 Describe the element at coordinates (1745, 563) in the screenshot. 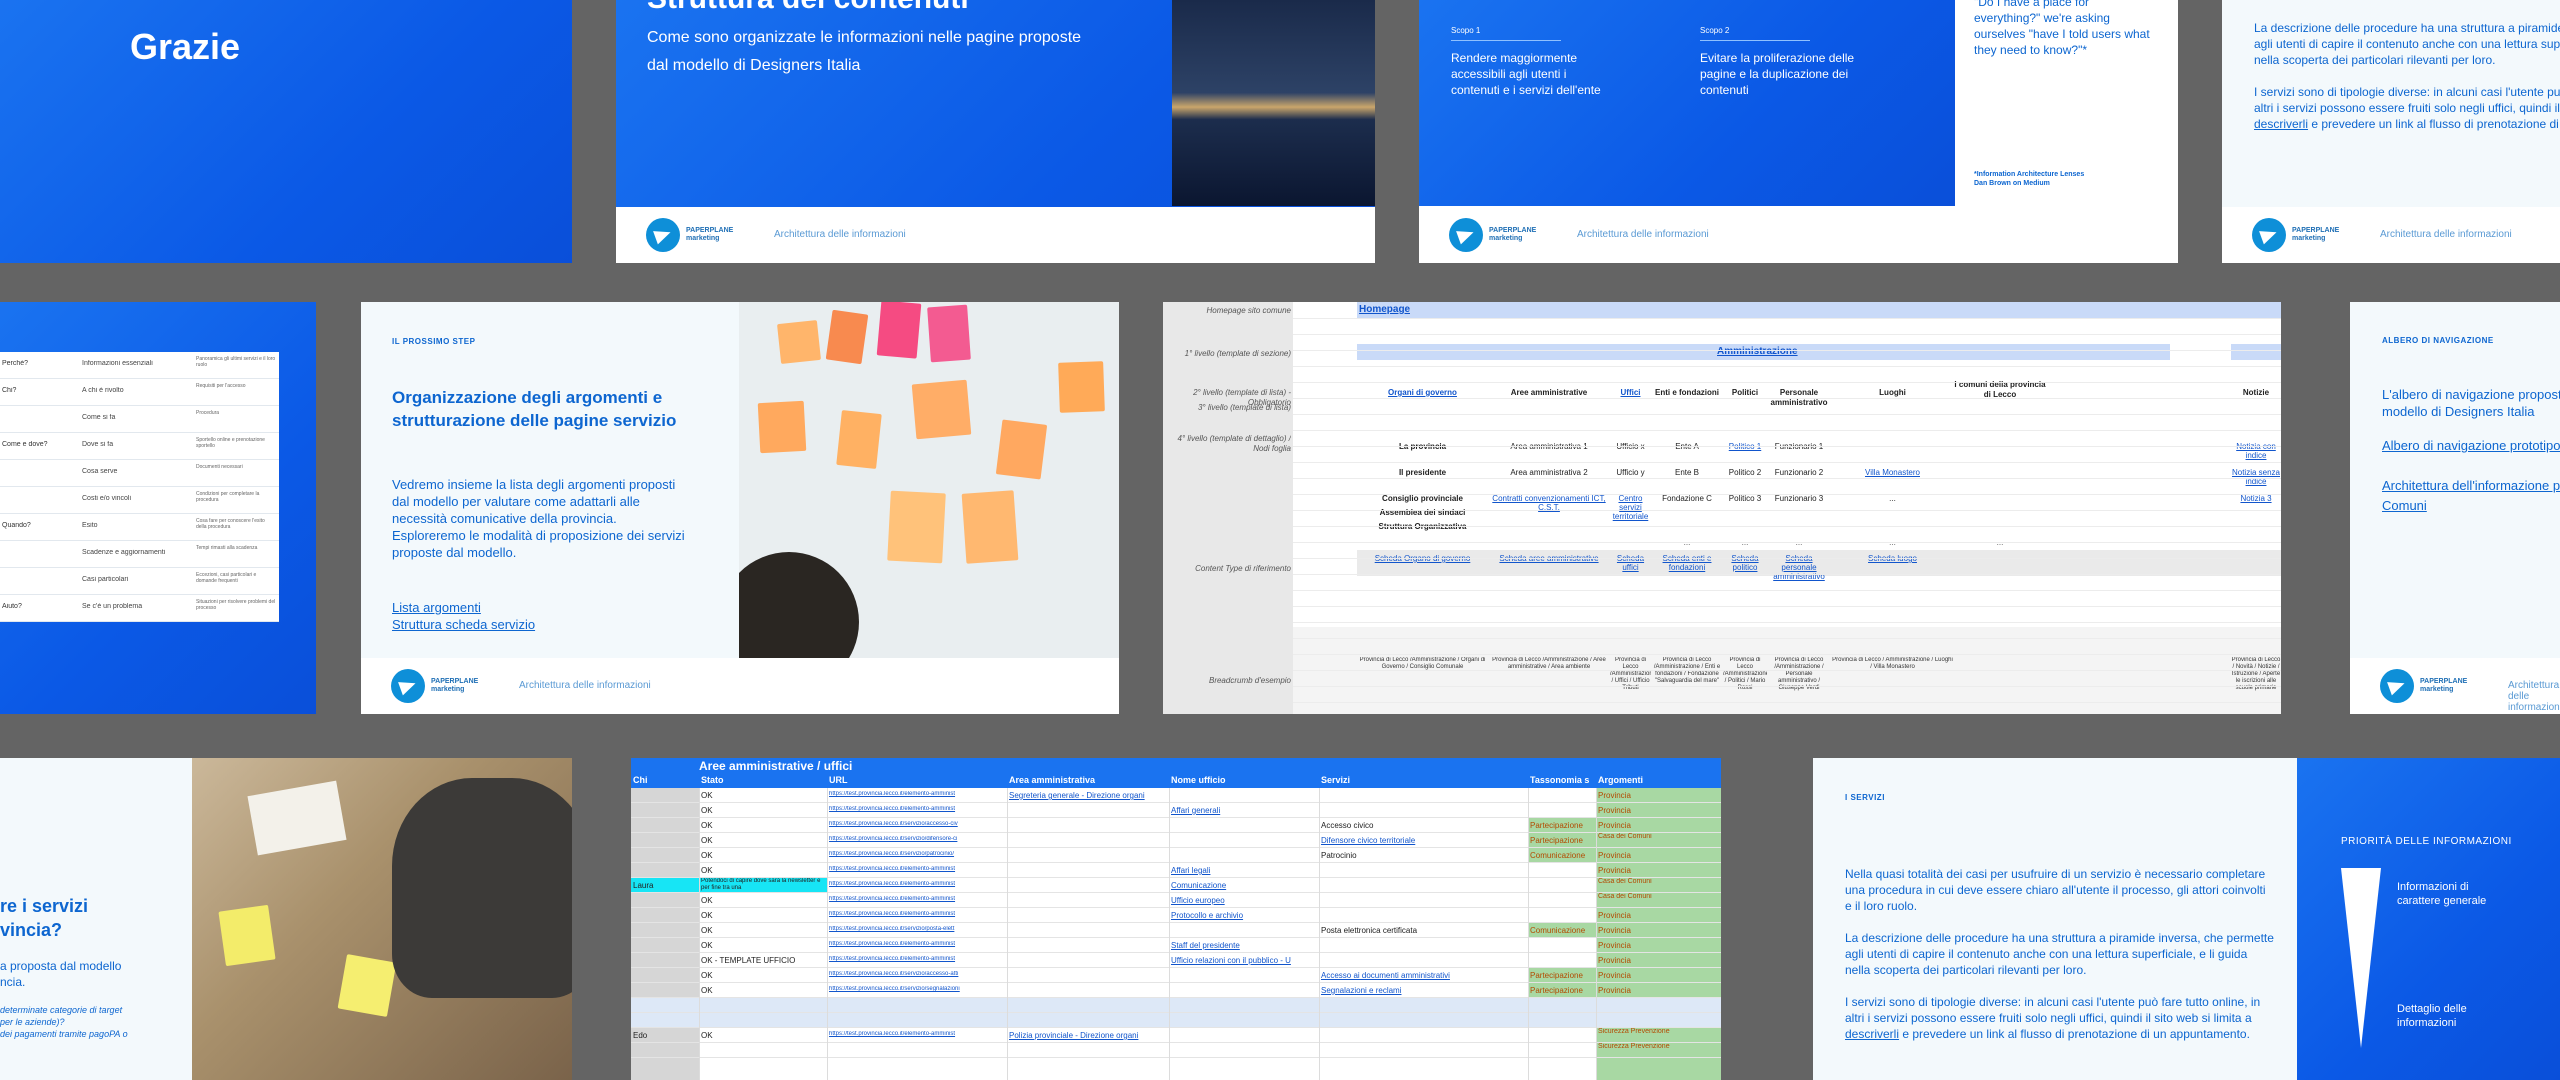

I see `content-type-link: Scheda politico` at that location.